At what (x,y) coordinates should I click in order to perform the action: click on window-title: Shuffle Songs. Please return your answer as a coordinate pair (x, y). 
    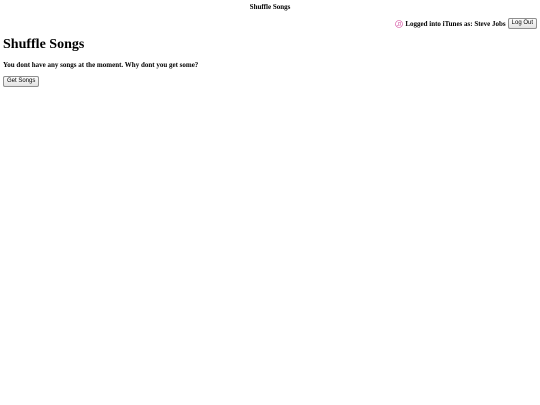
    Looking at the image, I should click on (270, 7).